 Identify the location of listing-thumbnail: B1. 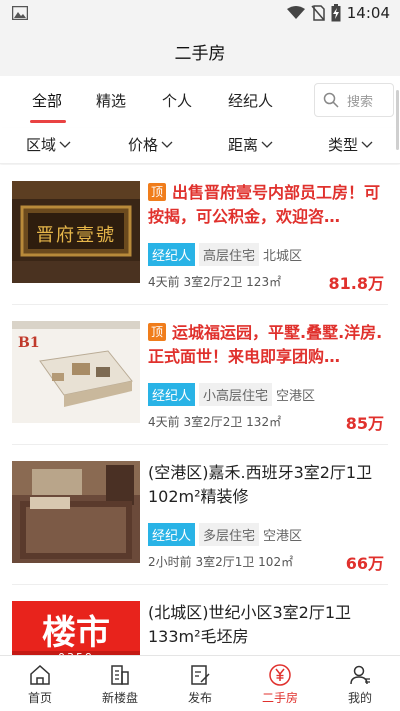
(76, 372).